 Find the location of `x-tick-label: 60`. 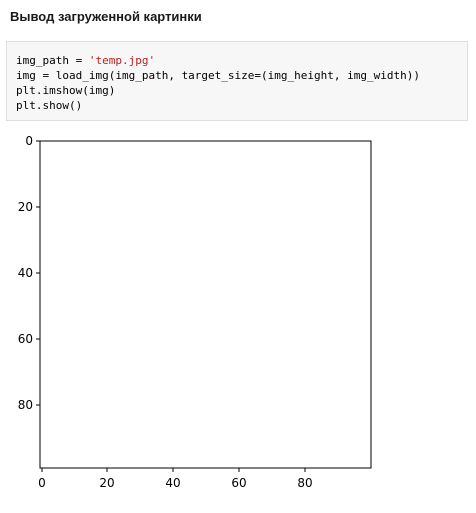

x-tick-label: 60 is located at coordinates (238, 483).